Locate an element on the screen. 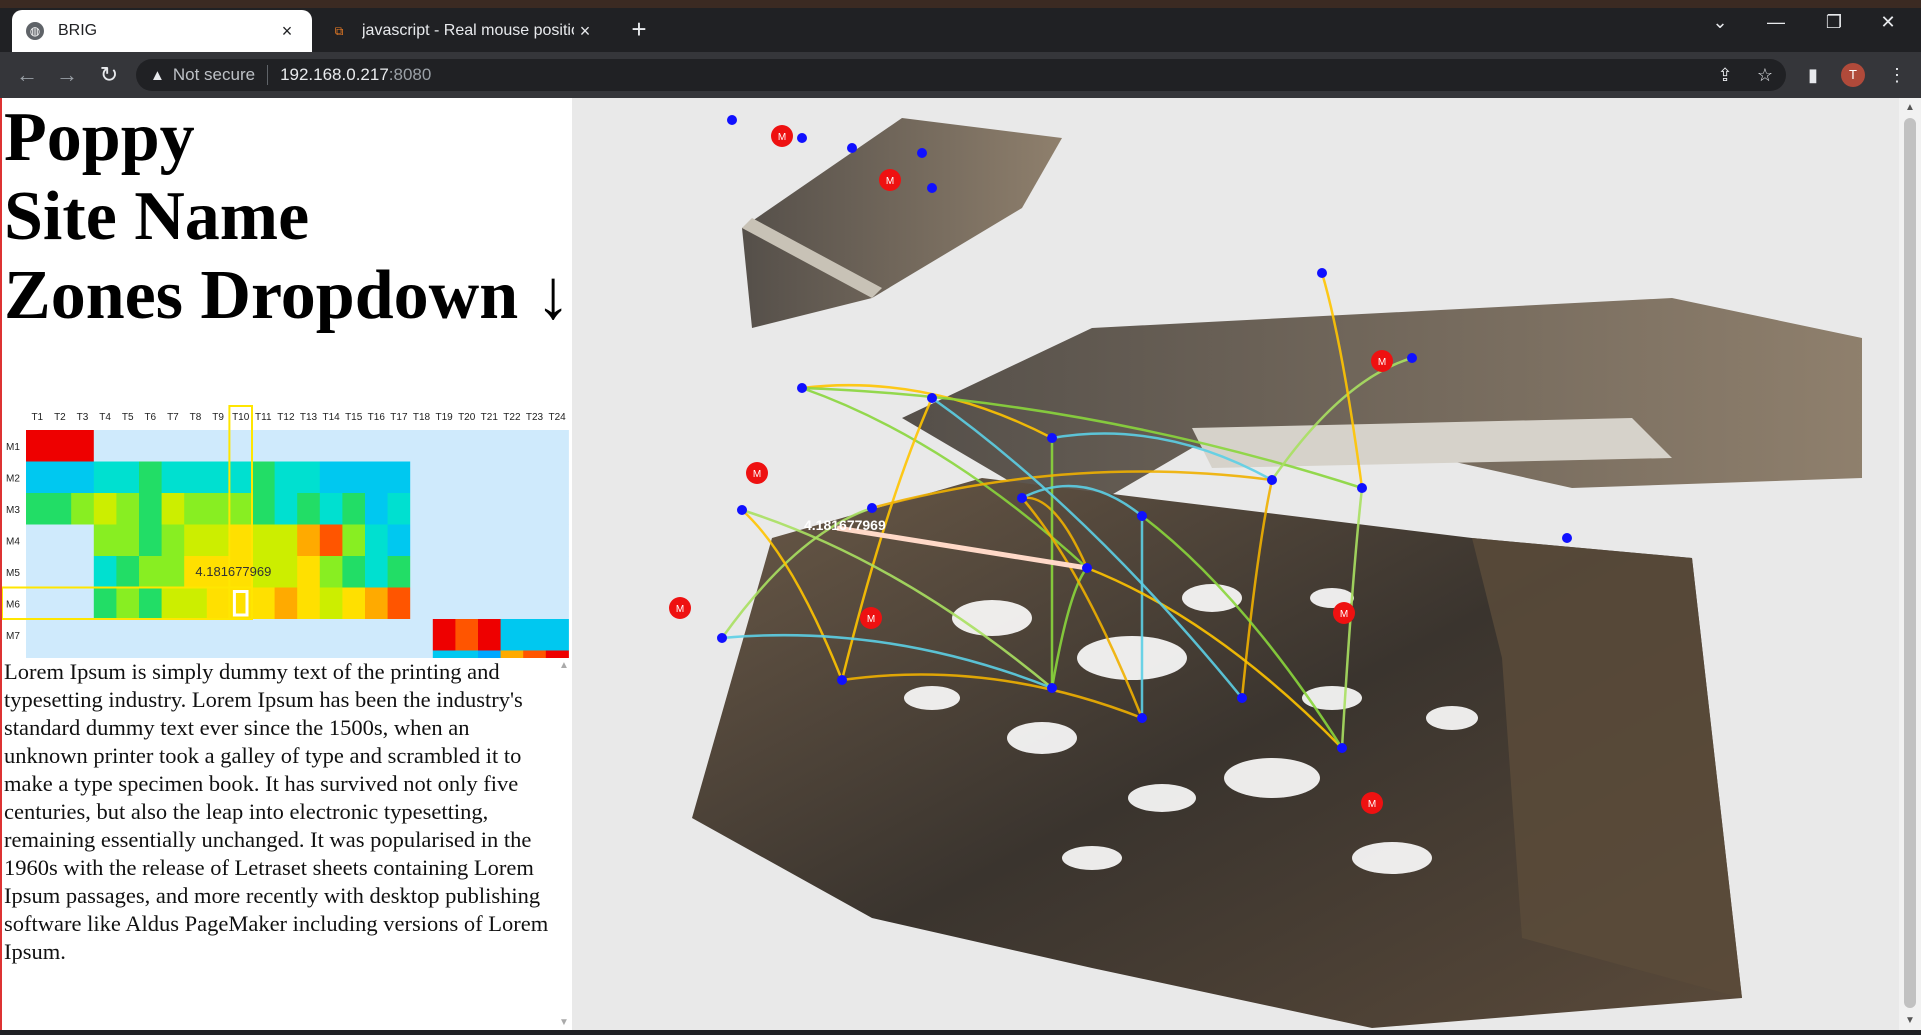 The image size is (1921, 1035). reload-icon: ↻ is located at coordinates (109, 75).